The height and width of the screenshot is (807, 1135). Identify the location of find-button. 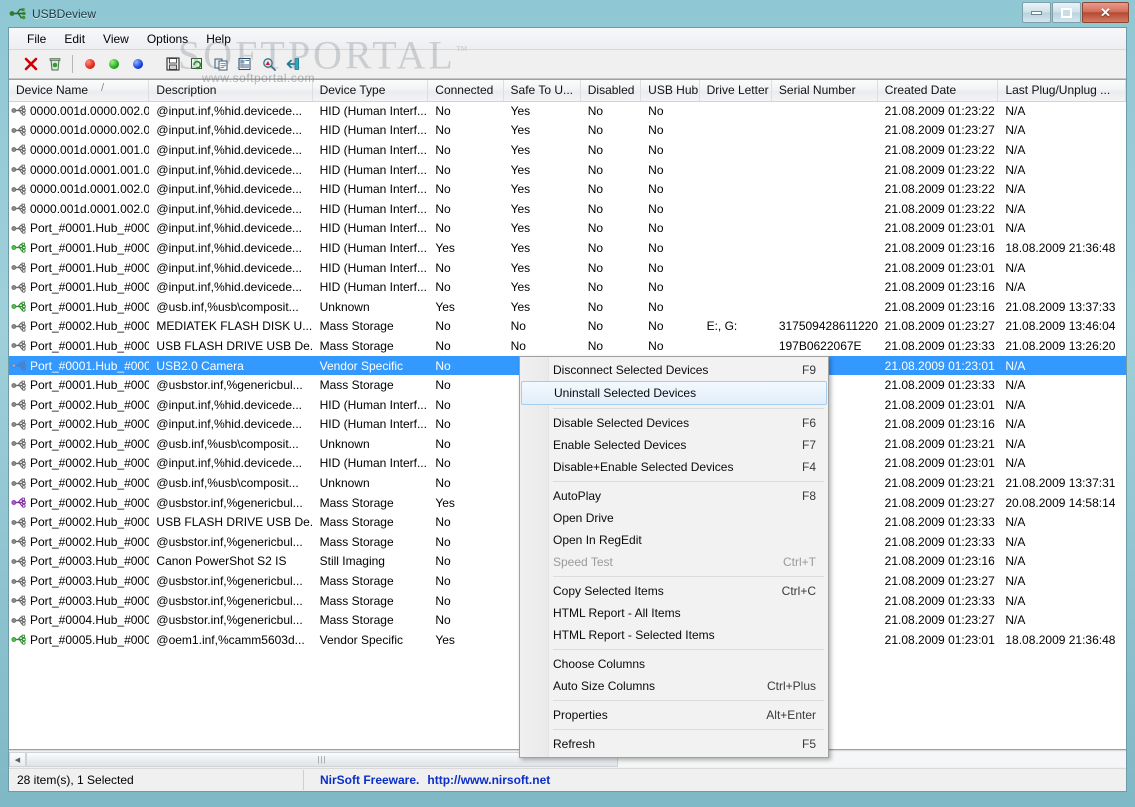
(269, 64).